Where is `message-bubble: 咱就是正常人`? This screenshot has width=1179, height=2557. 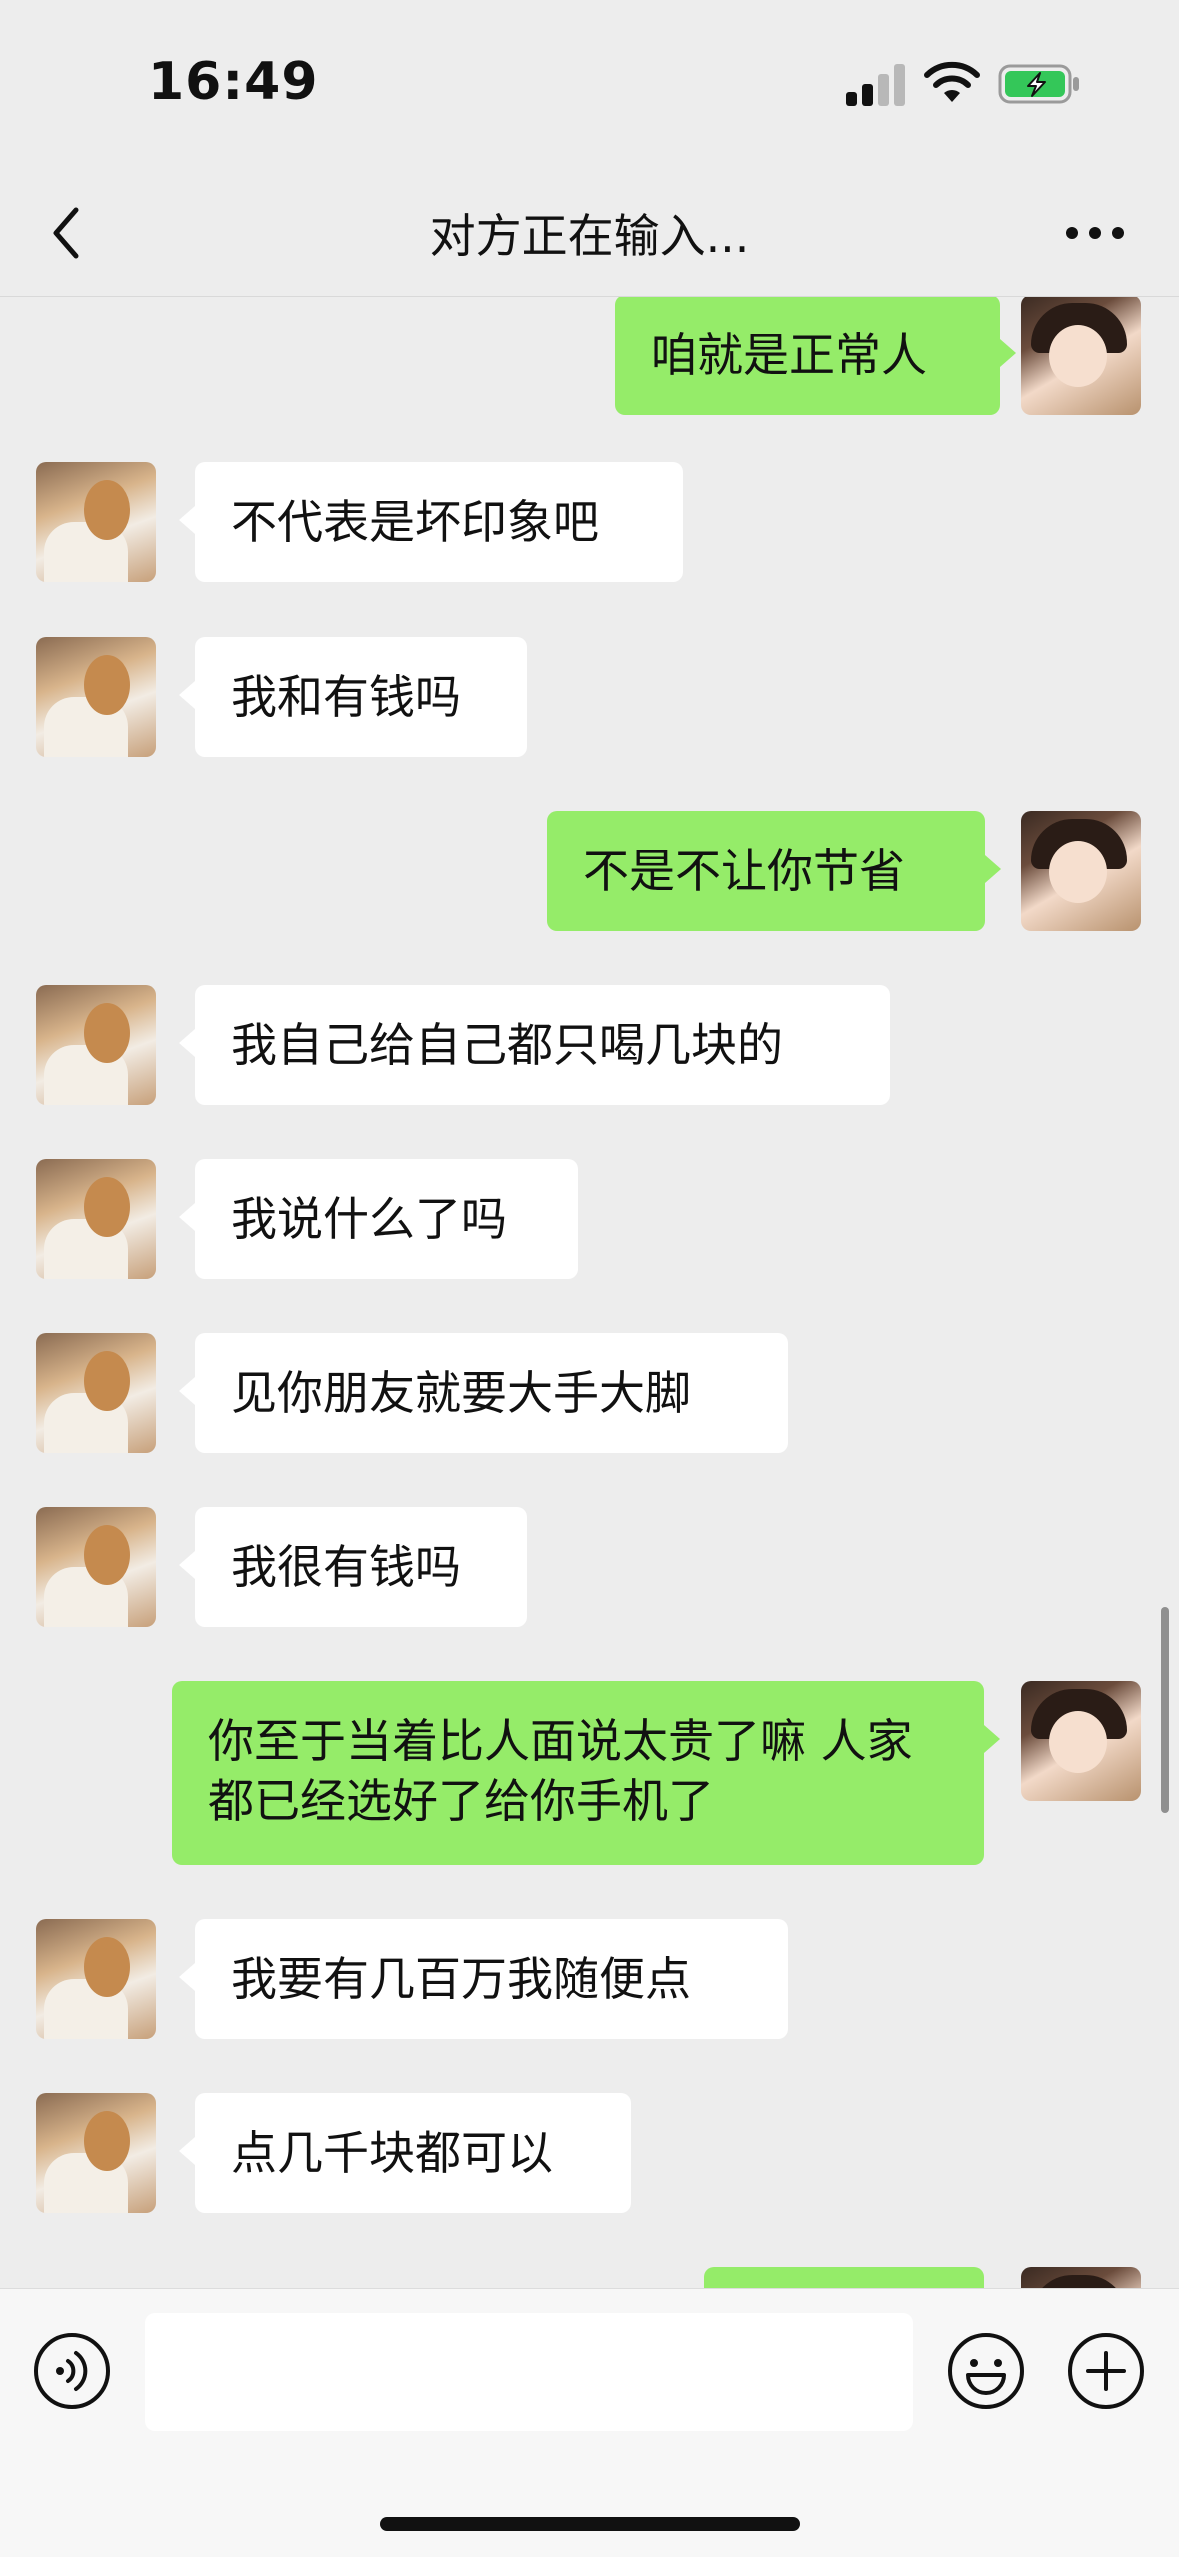 message-bubble: 咱就是正常人 is located at coordinates (815, 356).